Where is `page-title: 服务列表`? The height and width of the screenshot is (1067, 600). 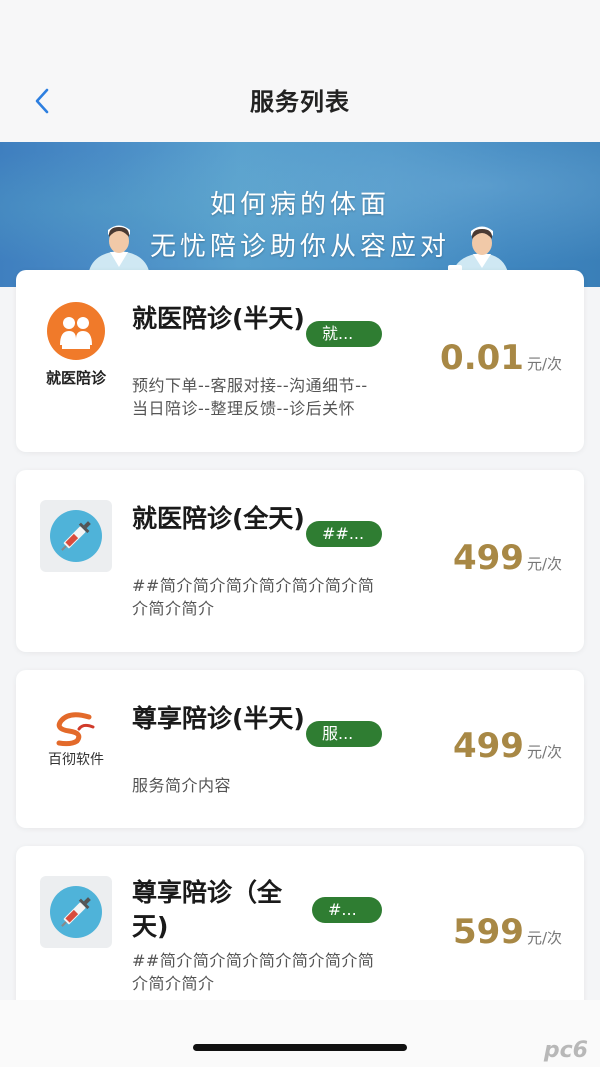 page-title: 服务列表 is located at coordinates (300, 102).